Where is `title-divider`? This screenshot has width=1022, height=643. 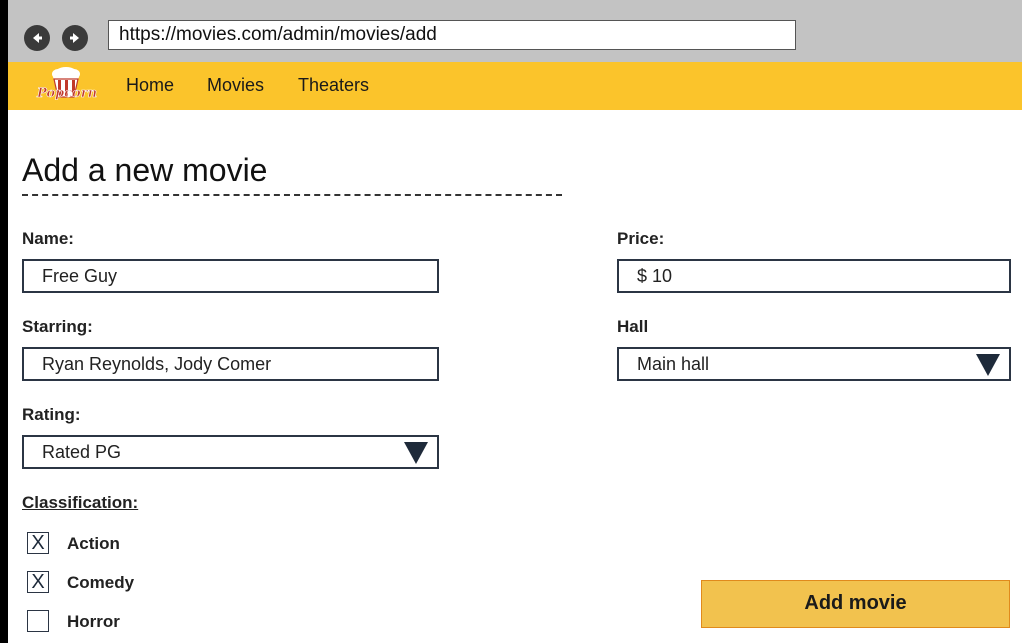 title-divider is located at coordinates (292, 195).